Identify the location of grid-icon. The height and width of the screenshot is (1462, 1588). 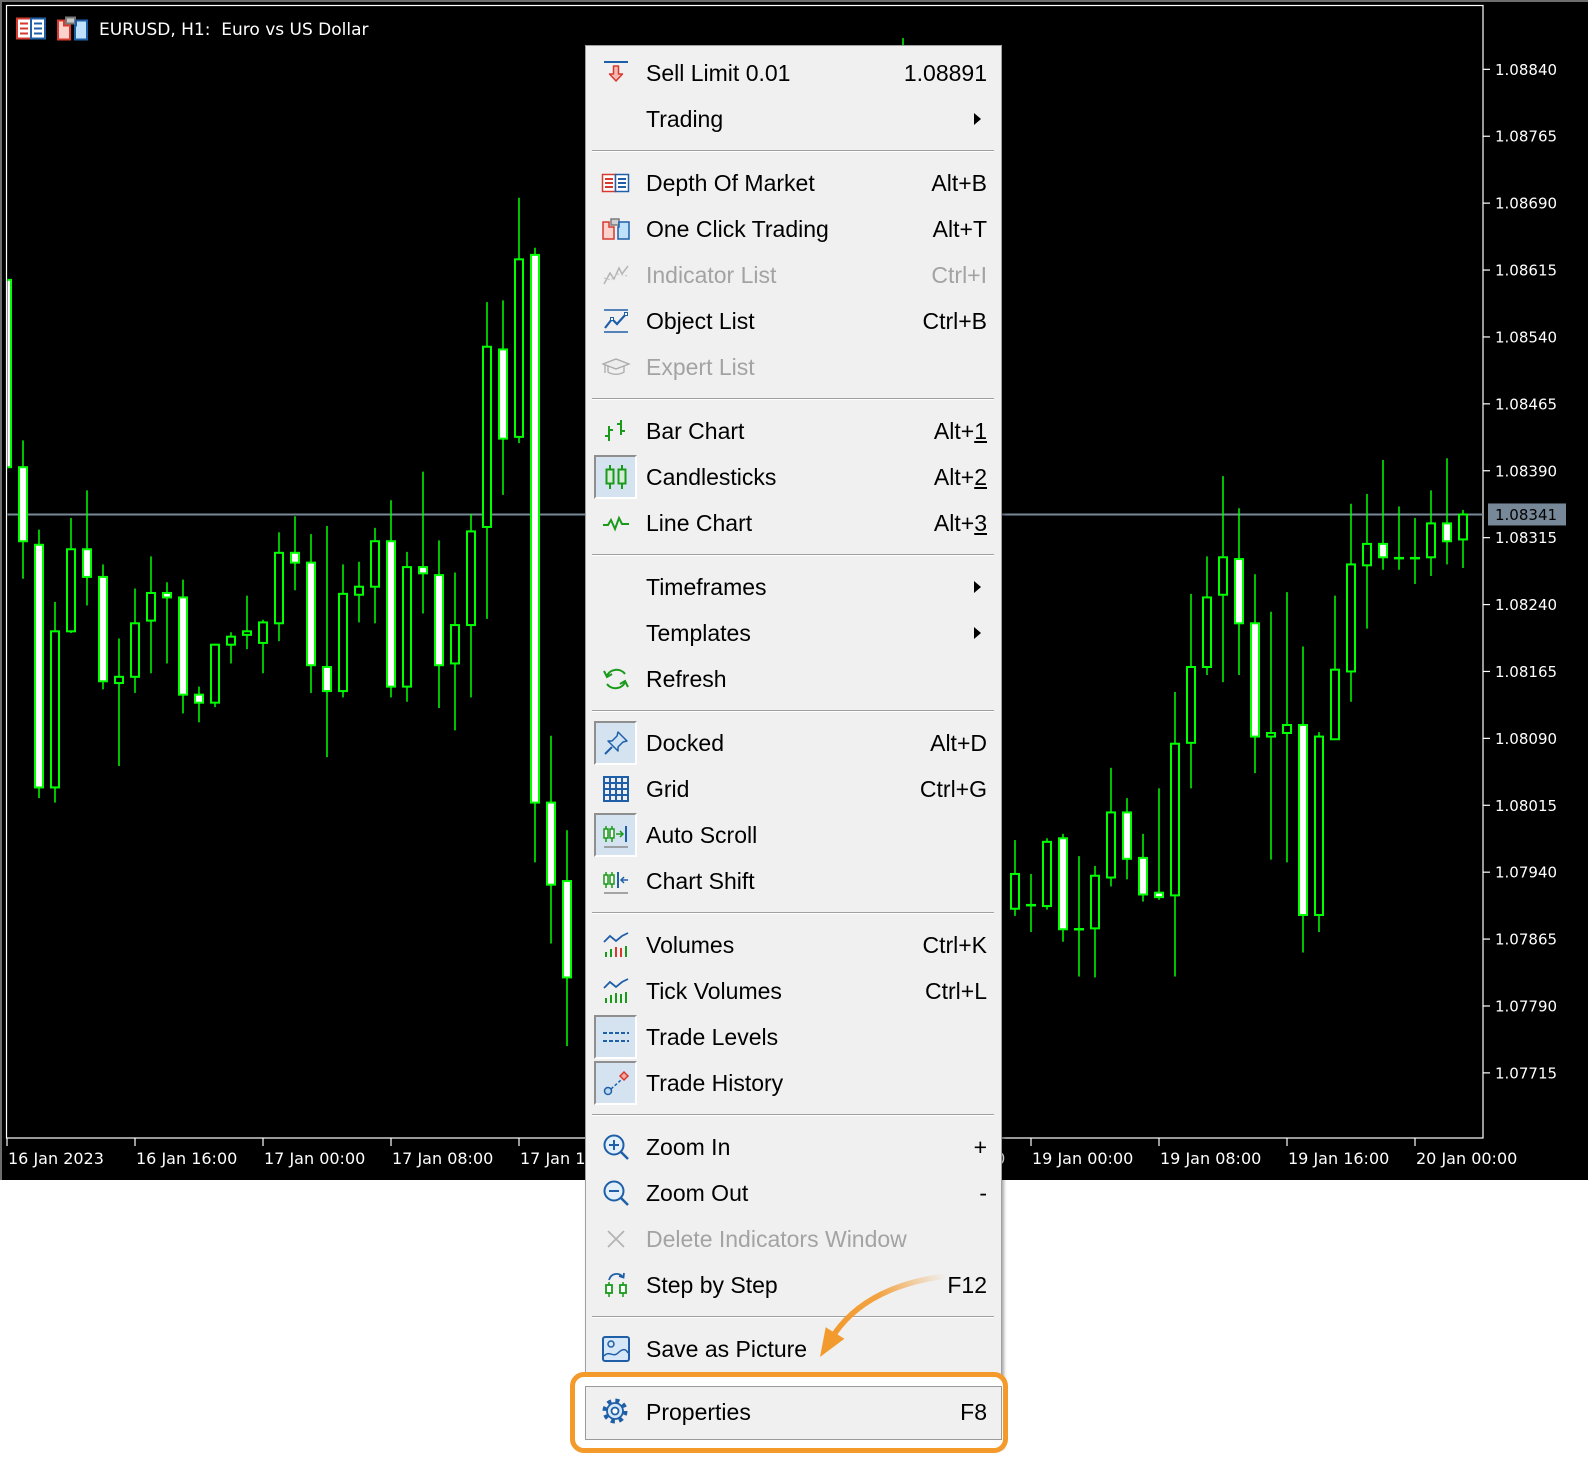
(615, 789).